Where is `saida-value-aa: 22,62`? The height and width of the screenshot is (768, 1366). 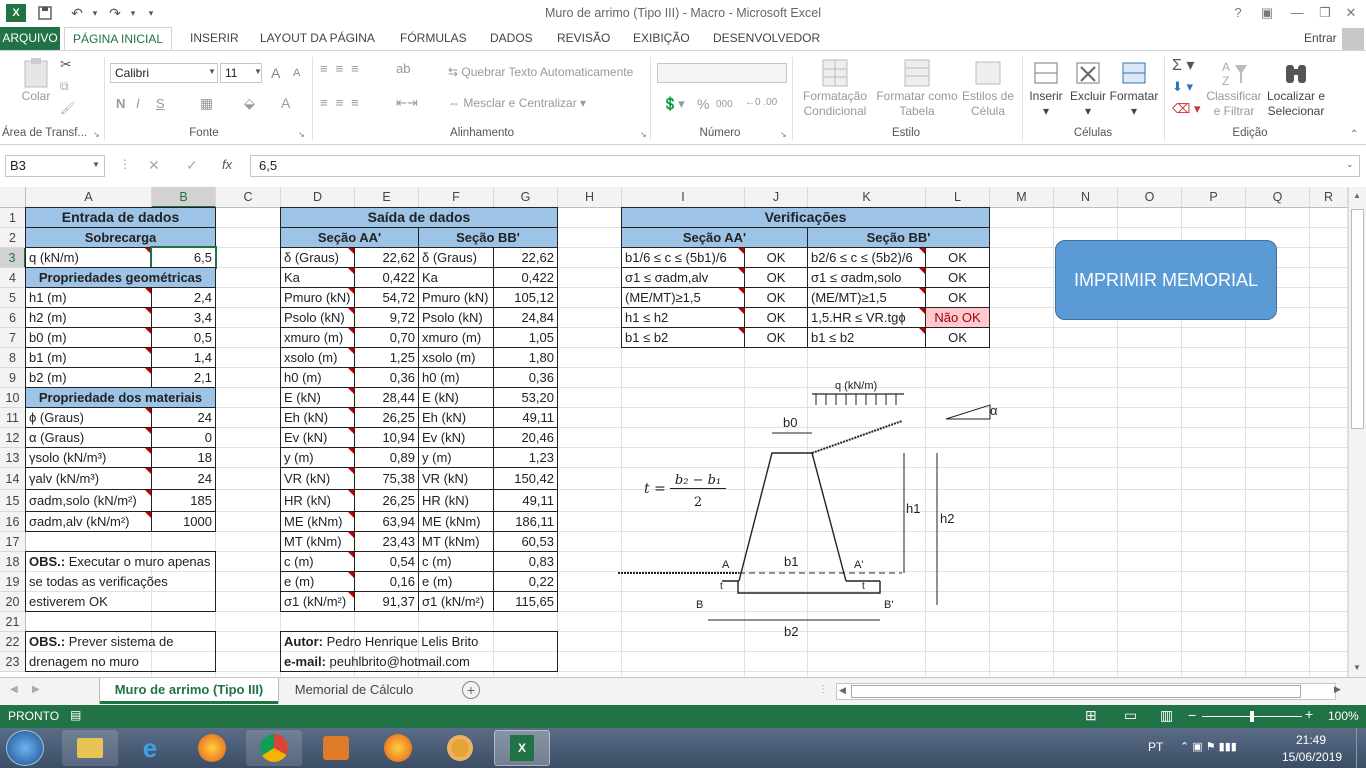 saida-value-aa: 22,62 is located at coordinates (386, 257).